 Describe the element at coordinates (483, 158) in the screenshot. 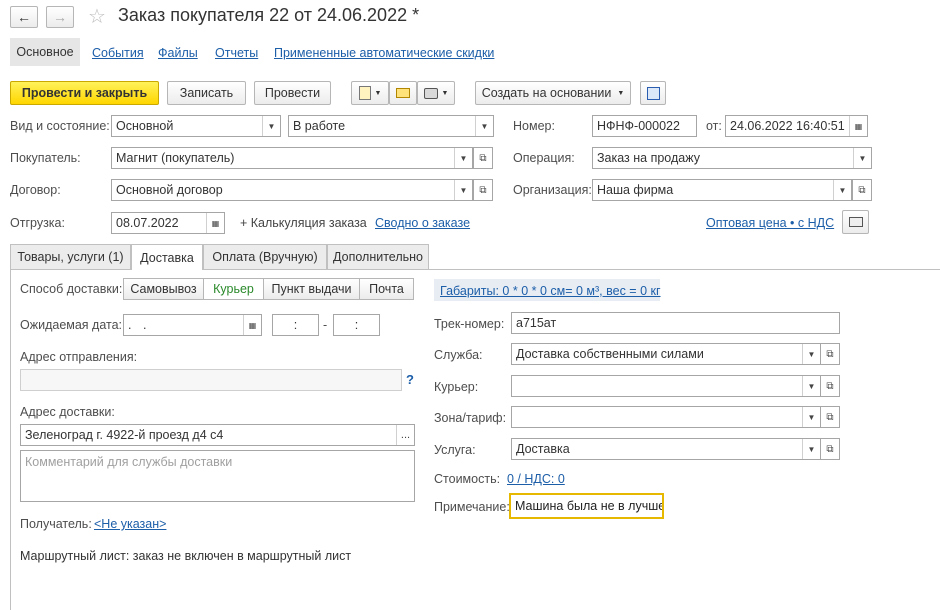

I see `open-customer-icon: ⧉` at that location.